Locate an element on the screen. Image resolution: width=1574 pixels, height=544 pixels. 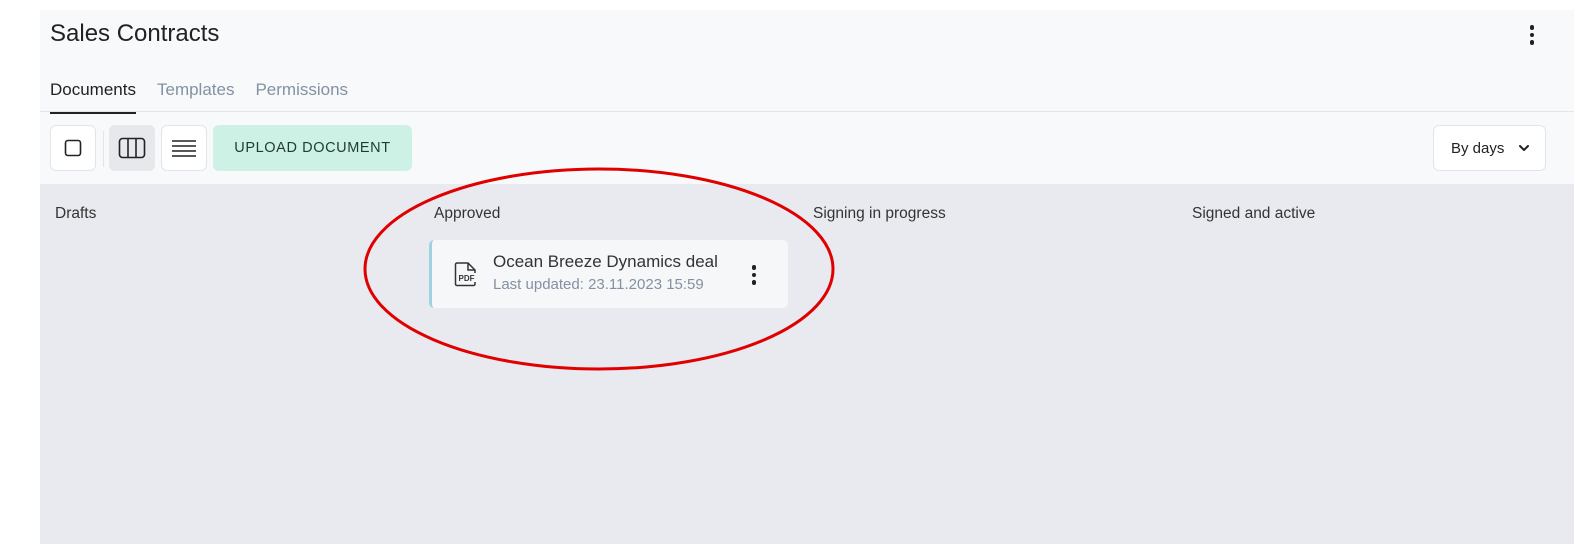
toolbar-divider is located at coordinates (103, 149).